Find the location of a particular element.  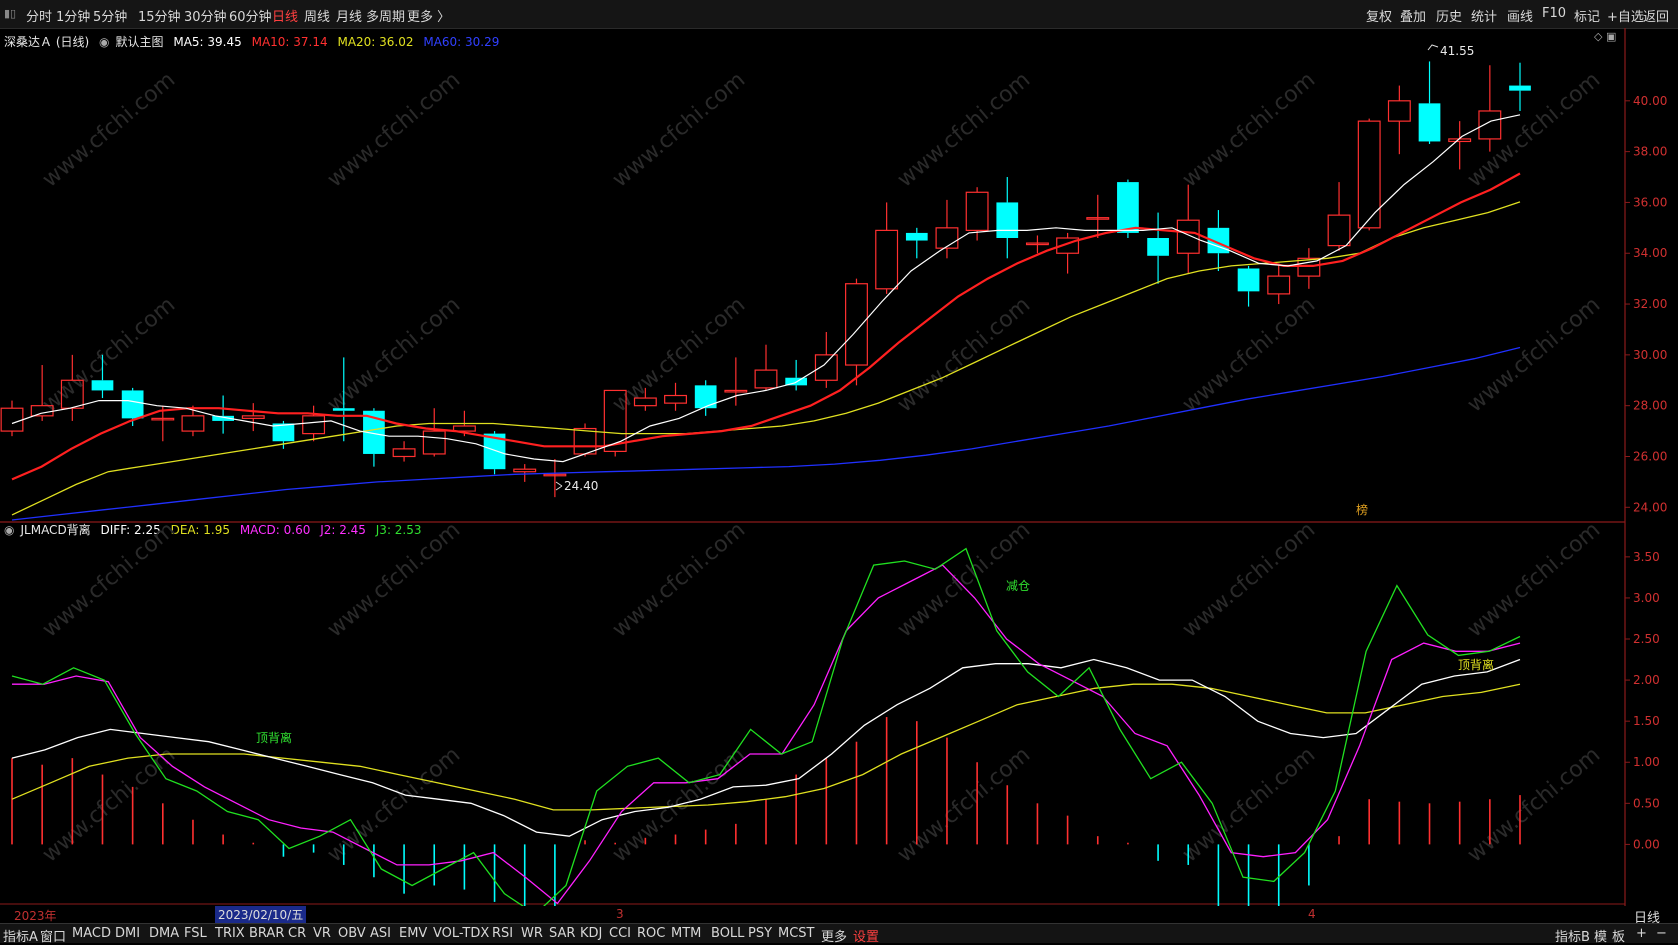

indicator-b-tool-2: 板 is located at coordinates (1618, 935).